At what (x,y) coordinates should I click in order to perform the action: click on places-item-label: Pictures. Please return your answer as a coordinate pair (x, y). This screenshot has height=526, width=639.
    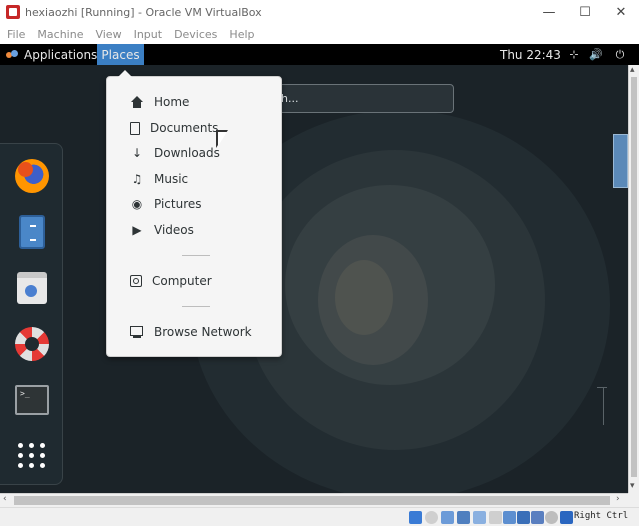
    Looking at the image, I should click on (178, 204).